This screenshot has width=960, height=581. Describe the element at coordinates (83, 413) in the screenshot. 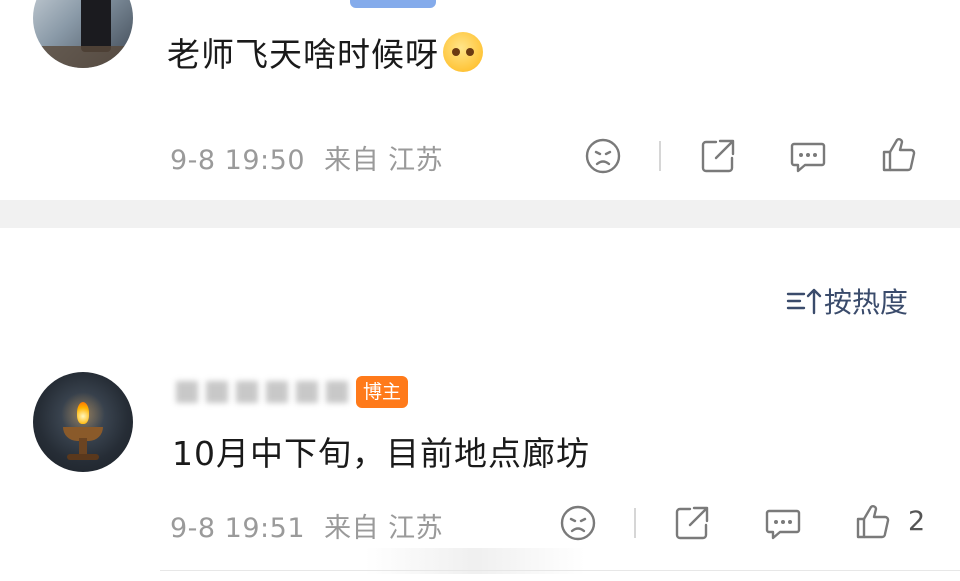

I see `candle-flame` at that location.